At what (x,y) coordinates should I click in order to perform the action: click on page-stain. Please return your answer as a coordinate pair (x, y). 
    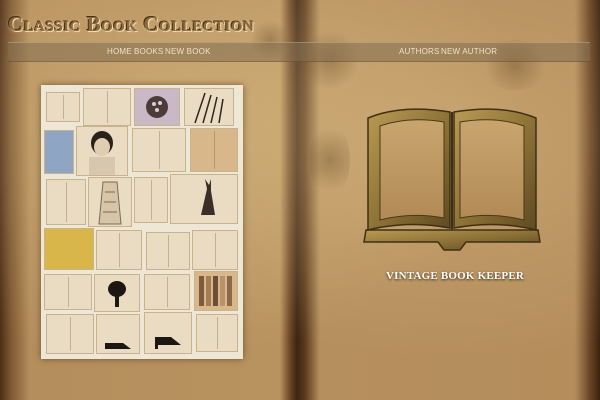
    Looking at the image, I should click on (330, 160).